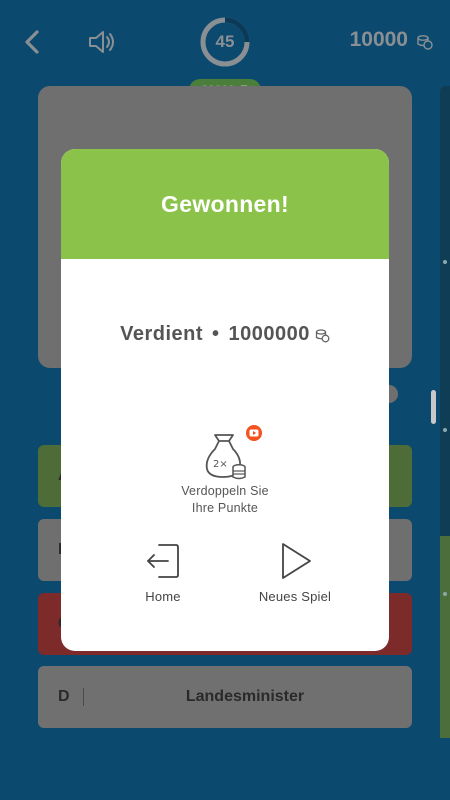  Describe the element at coordinates (225, 500) in the screenshot. I see `double-points-label: Verdoppeln Sie Ihre Punkte` at that location.